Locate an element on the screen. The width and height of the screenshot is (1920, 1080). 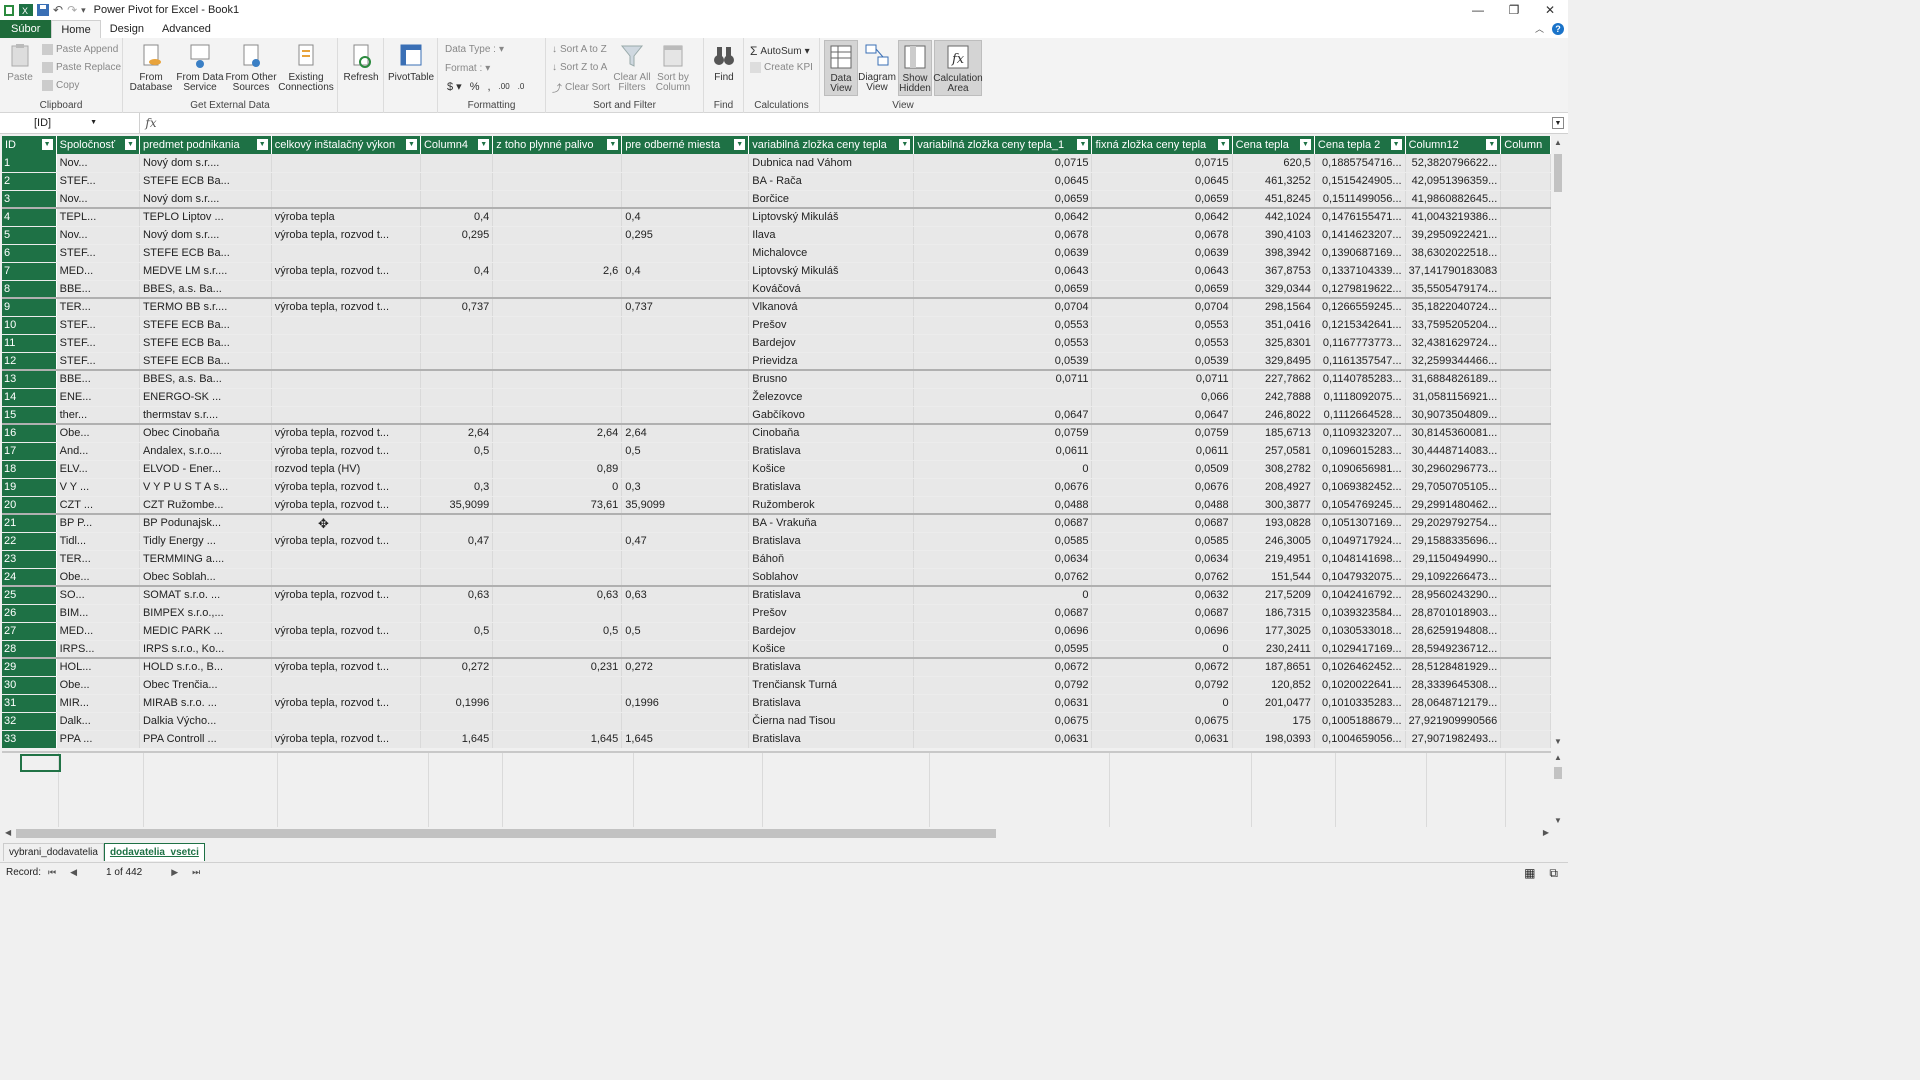
table-cell: 0,0675 is located at coordinates (1162, 721).